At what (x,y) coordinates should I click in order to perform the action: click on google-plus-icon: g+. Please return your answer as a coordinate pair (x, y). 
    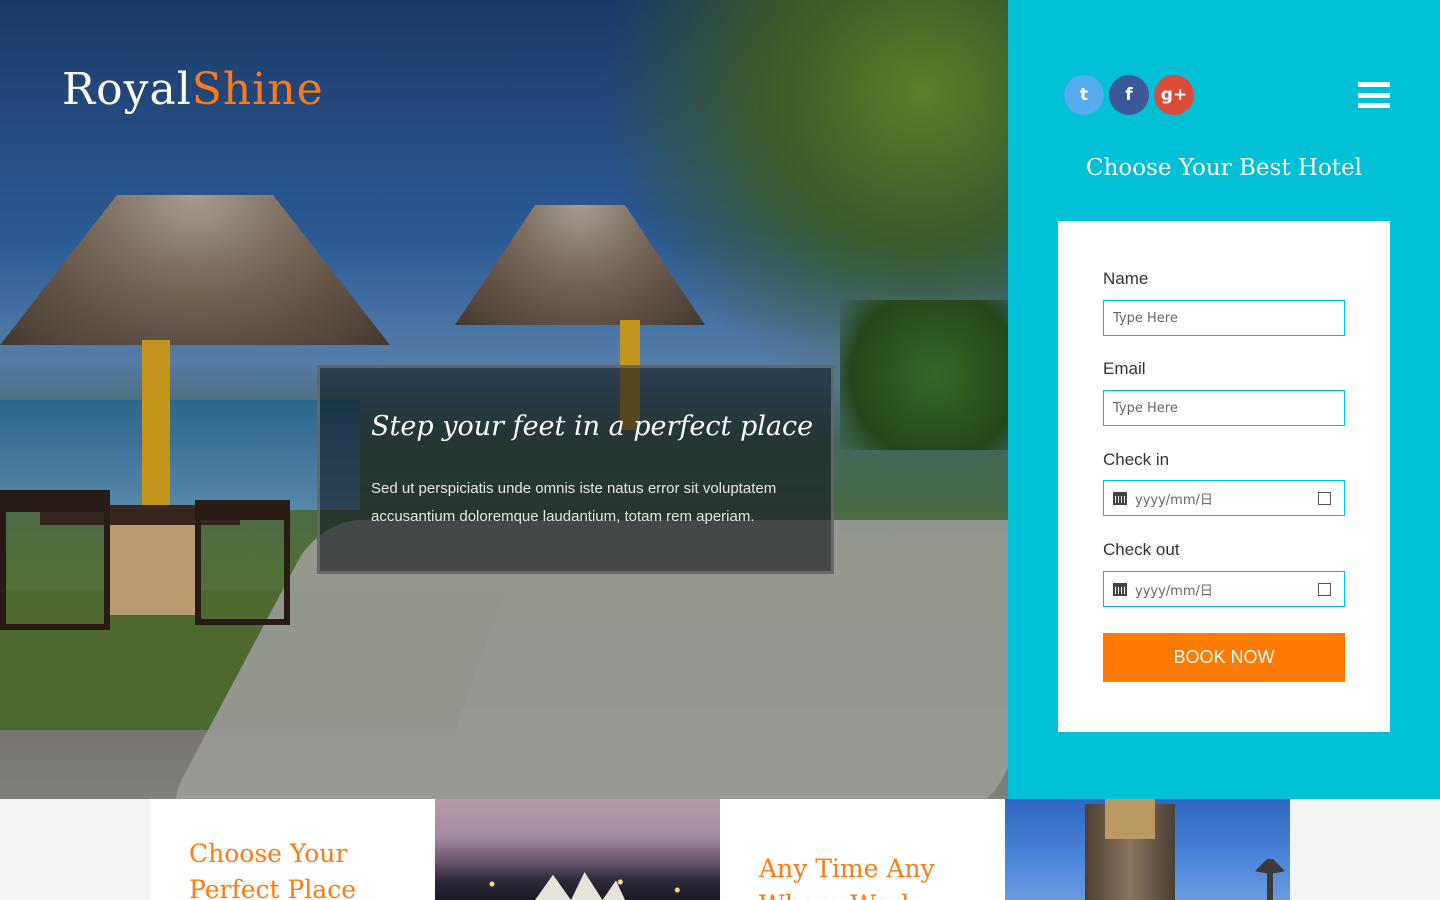
    Looking at the image, I should click on (1174, 95).